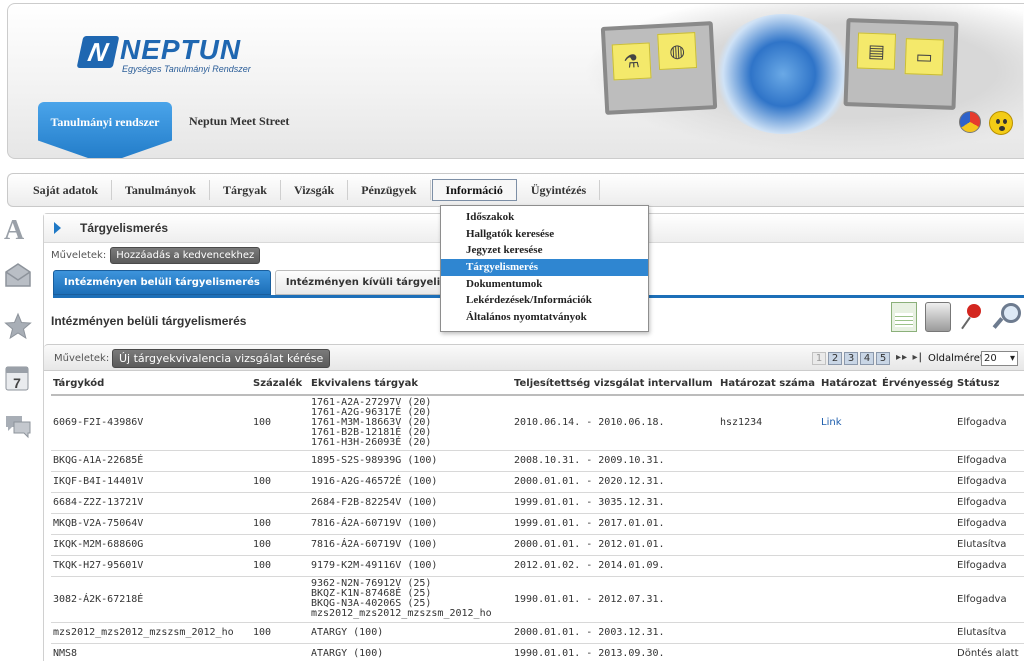 Image resolution: width=1024 pixels, height=661 pixels. I want to click on color-theme-icon, so click(970, 122).